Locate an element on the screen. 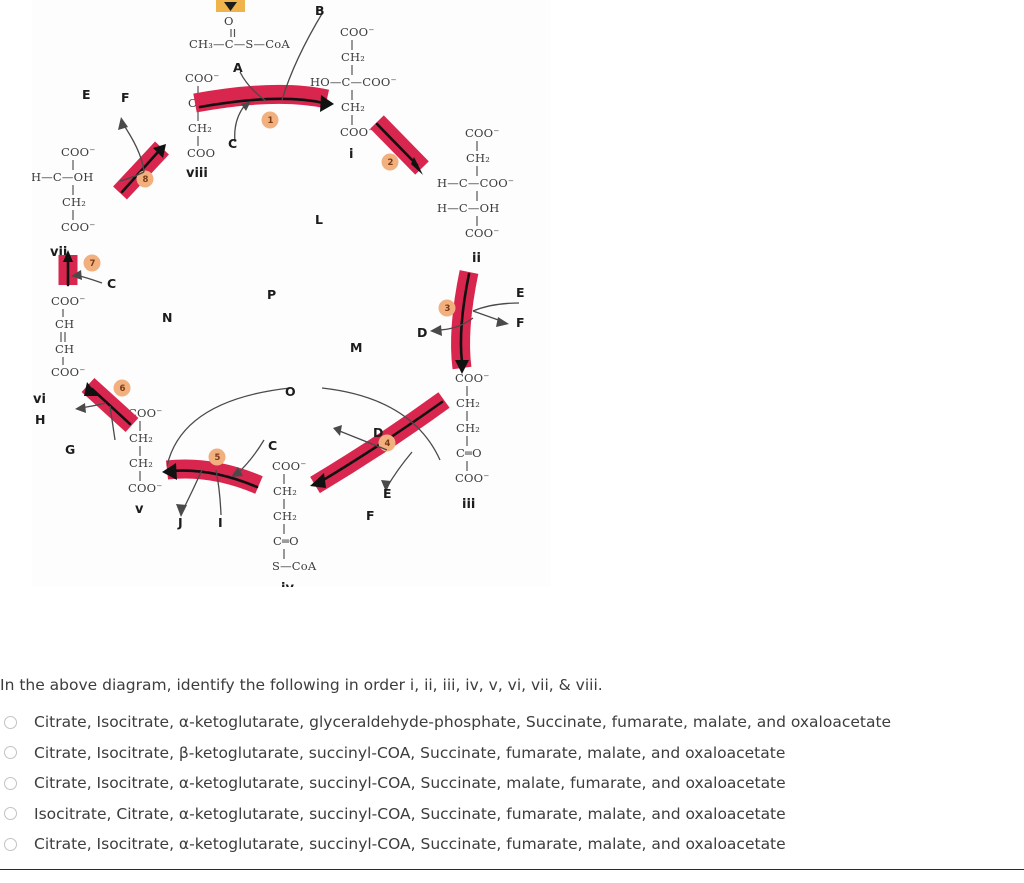 This screenshot has width=1024, height=883. step-arrow-4: 4 is located at coordinates (380, 443).